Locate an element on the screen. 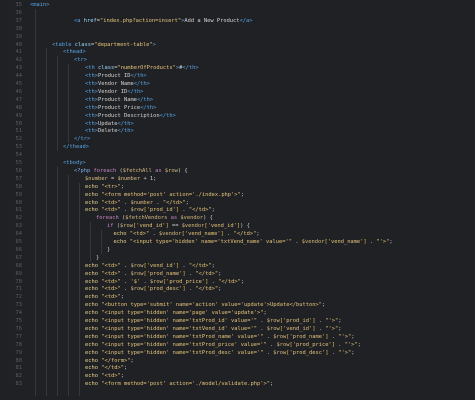  code-line: 62 foreach ($fetchVendors as $vendor) { is located at coordinates (237, 218).